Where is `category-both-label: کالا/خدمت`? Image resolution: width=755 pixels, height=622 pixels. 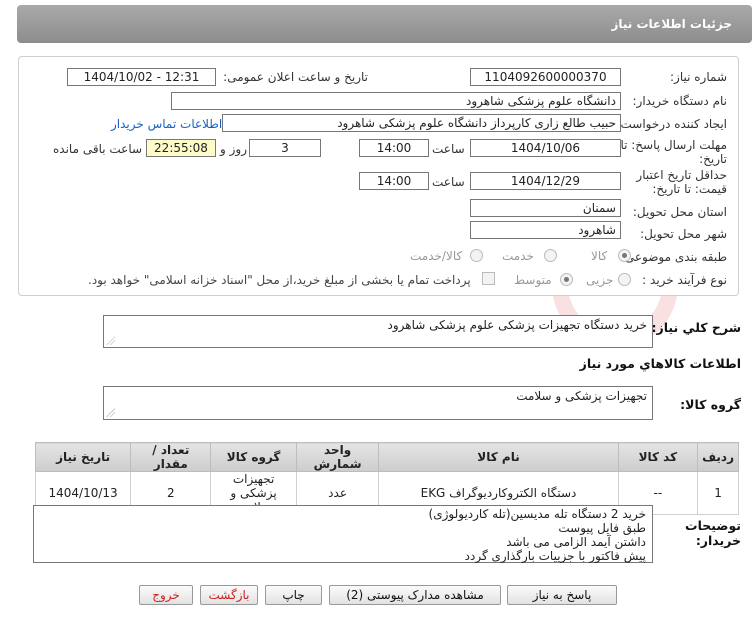
category-both-label: کالا/خدمت is located at coordinates (436, 256).